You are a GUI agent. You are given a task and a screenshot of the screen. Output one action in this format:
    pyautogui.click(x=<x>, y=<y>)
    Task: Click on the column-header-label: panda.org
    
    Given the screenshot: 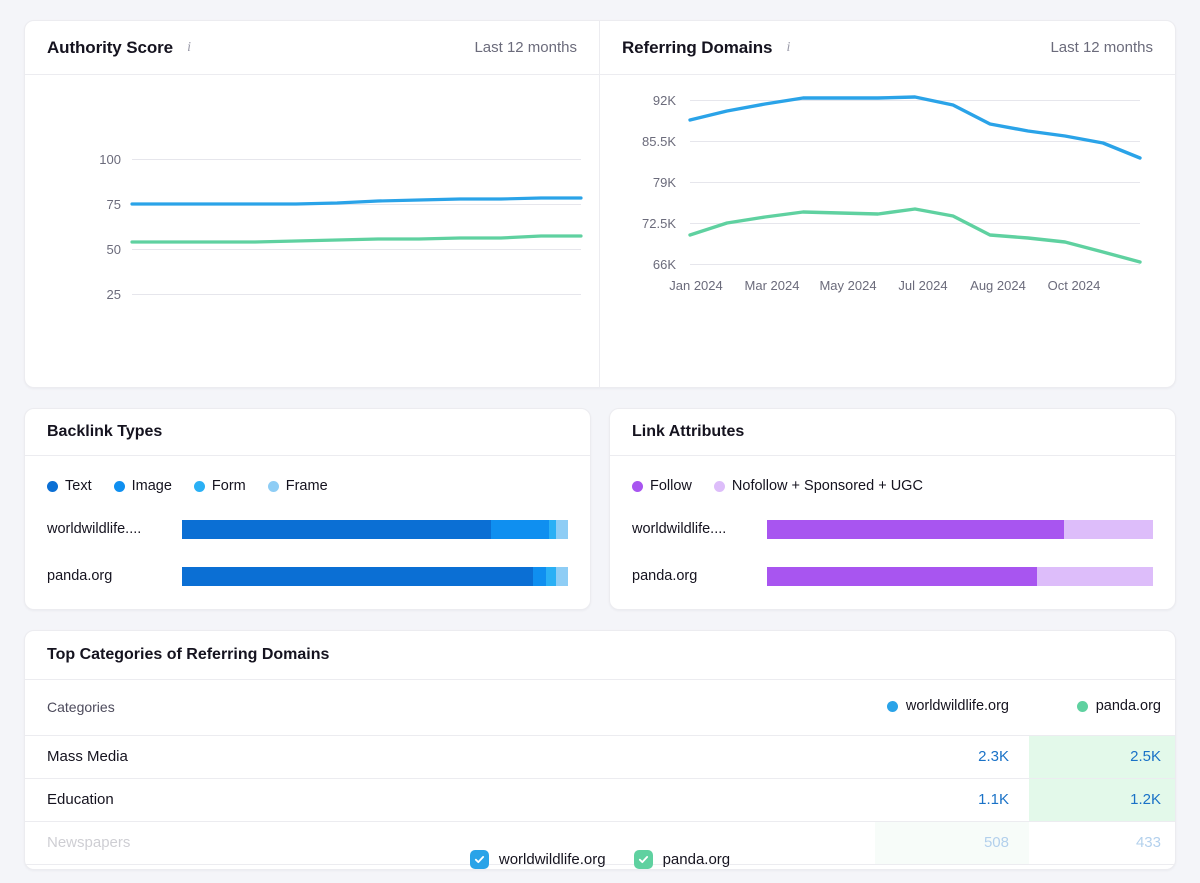 What is the action you would take?
    pyautogui.click(x=1128, y=706)
    